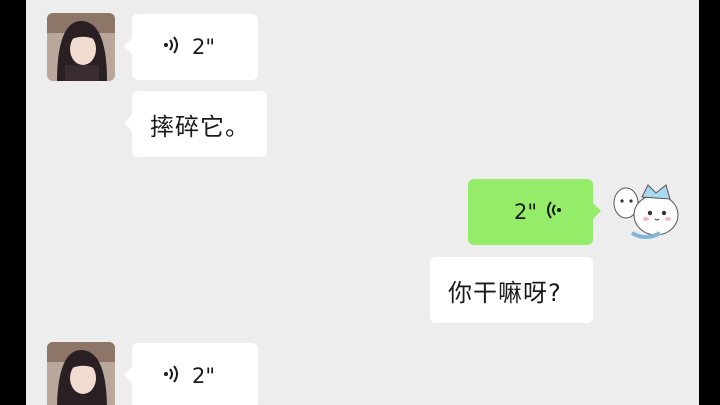  What do you see at coordinates (505, 292) in the screenshot?
I see `message-text: 你干嘛呀?` at bounding box center [505, 292].